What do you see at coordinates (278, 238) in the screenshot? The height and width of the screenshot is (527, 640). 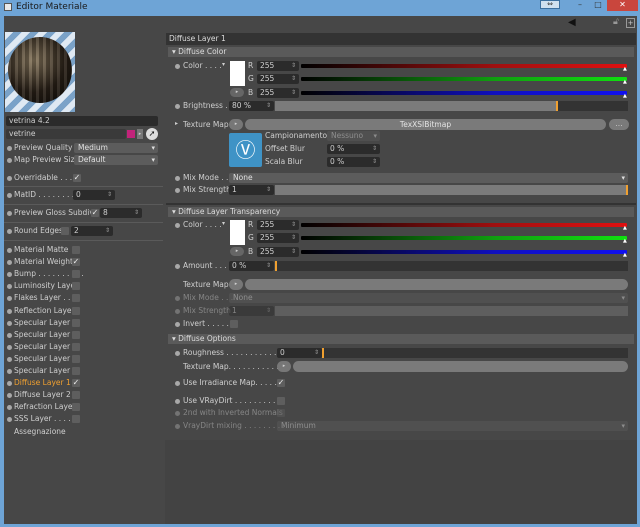 I see `channel-g-field: 255` at bounding box center [278, 238].